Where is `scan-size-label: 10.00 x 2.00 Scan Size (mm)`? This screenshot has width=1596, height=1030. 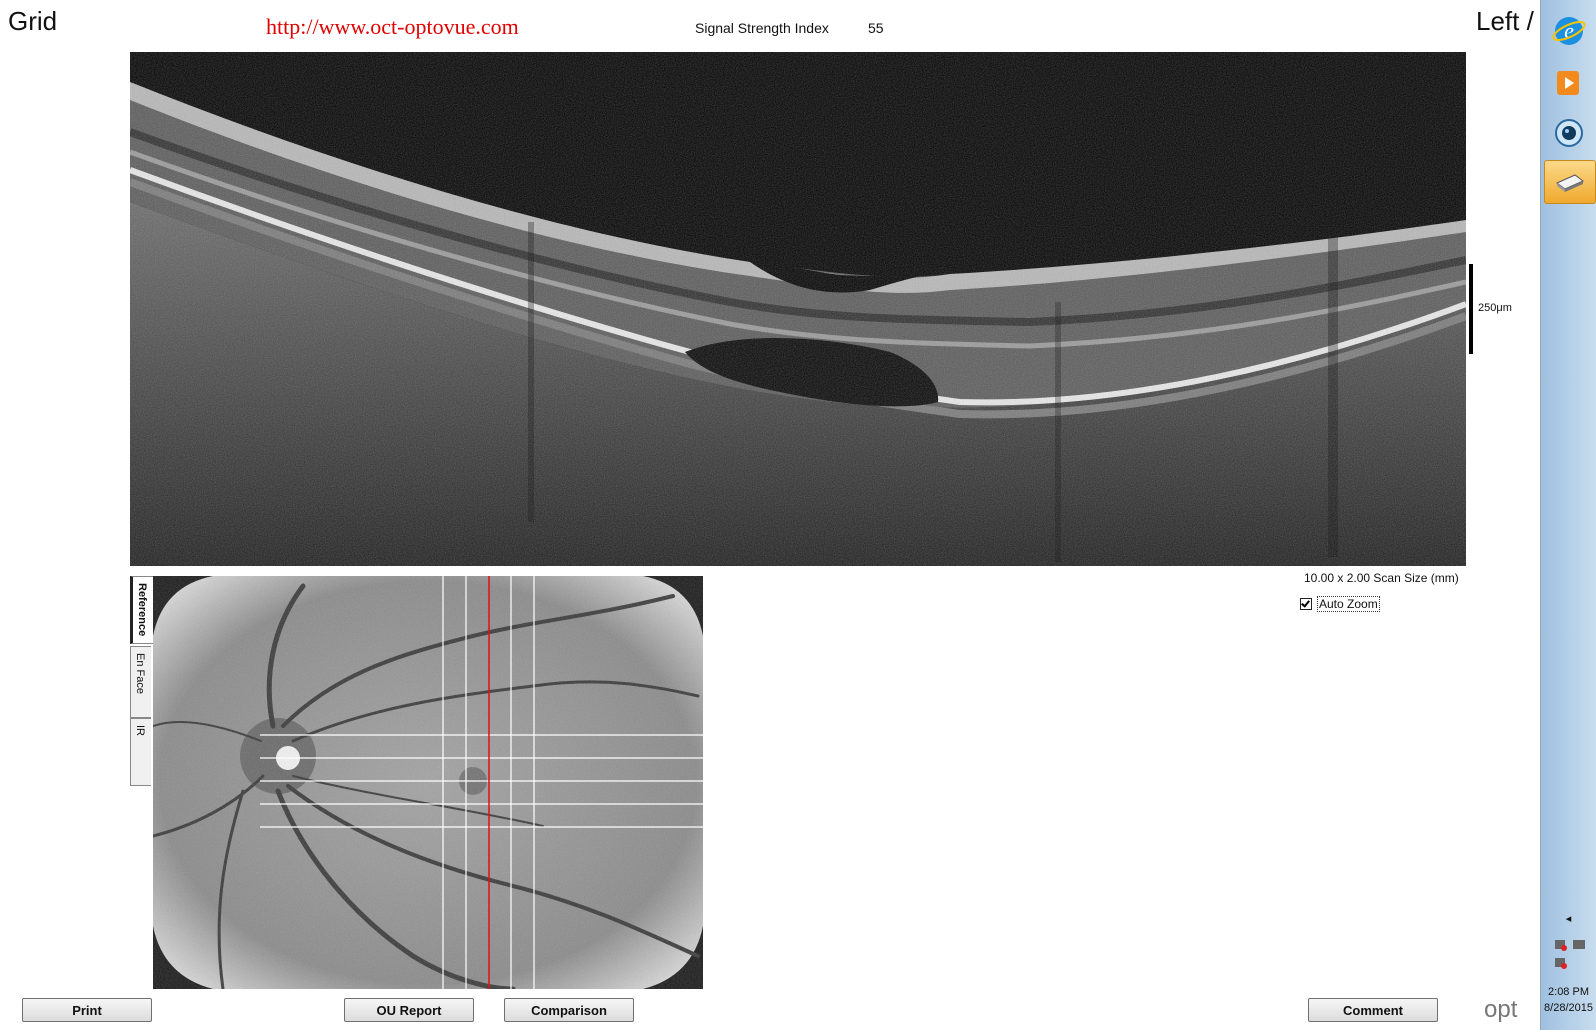 scan-size-label: 10.00 x 2.00 Scan Size (mm) is located at coordinates (1381, 578).